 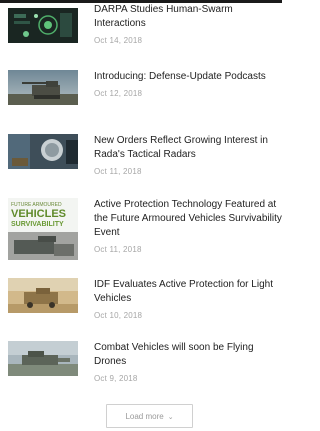 I want to click on banner-line-3: SURVIVABILITY, so click(x=37, y=224).